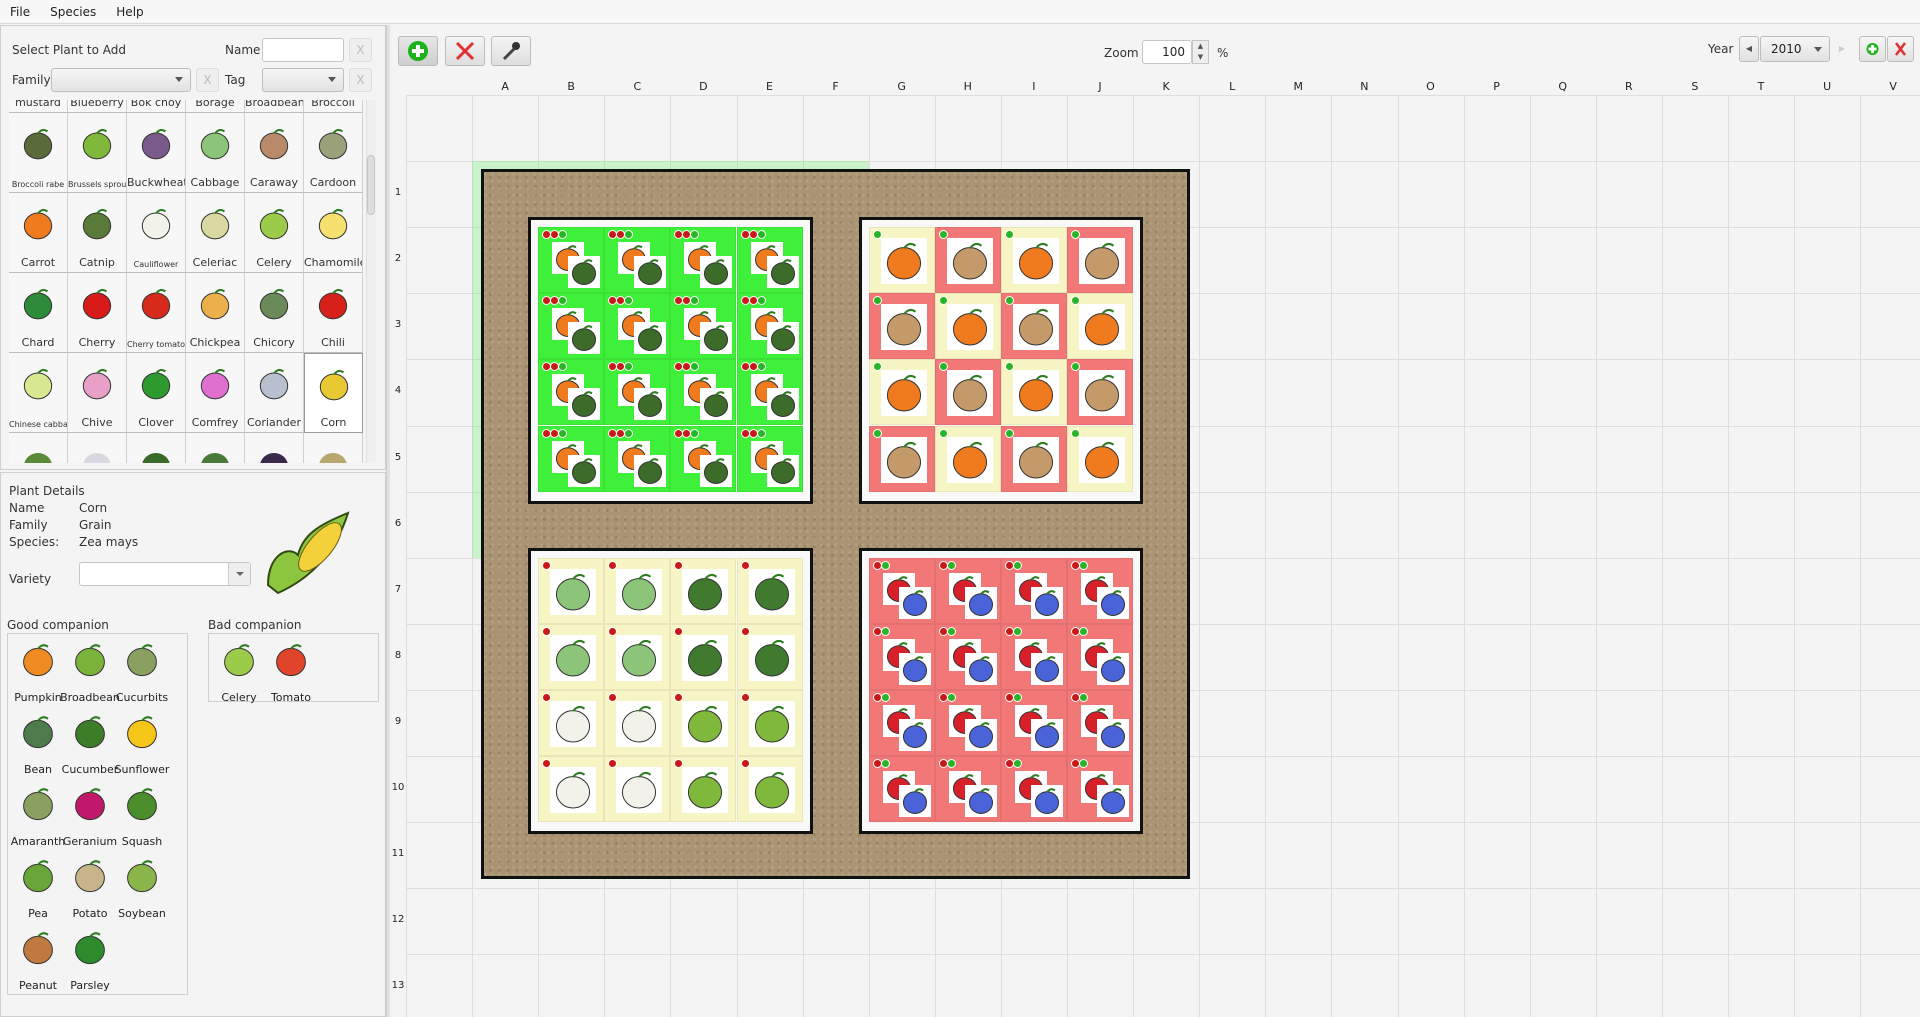 The image size is (1920, 1017). I want to click on palette-item: Broccoli rabe, so click(38, 153).